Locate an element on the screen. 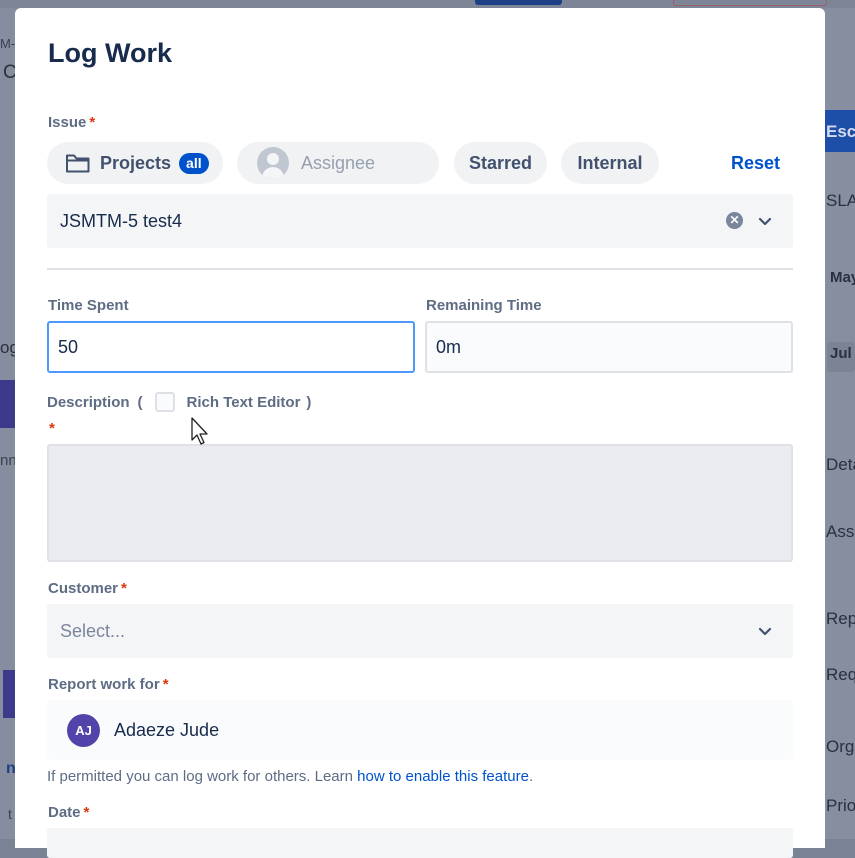 The image size is (855, 858). report-work-for-picker: AJ Adaeze Jude is located at coordinates (420, 730).